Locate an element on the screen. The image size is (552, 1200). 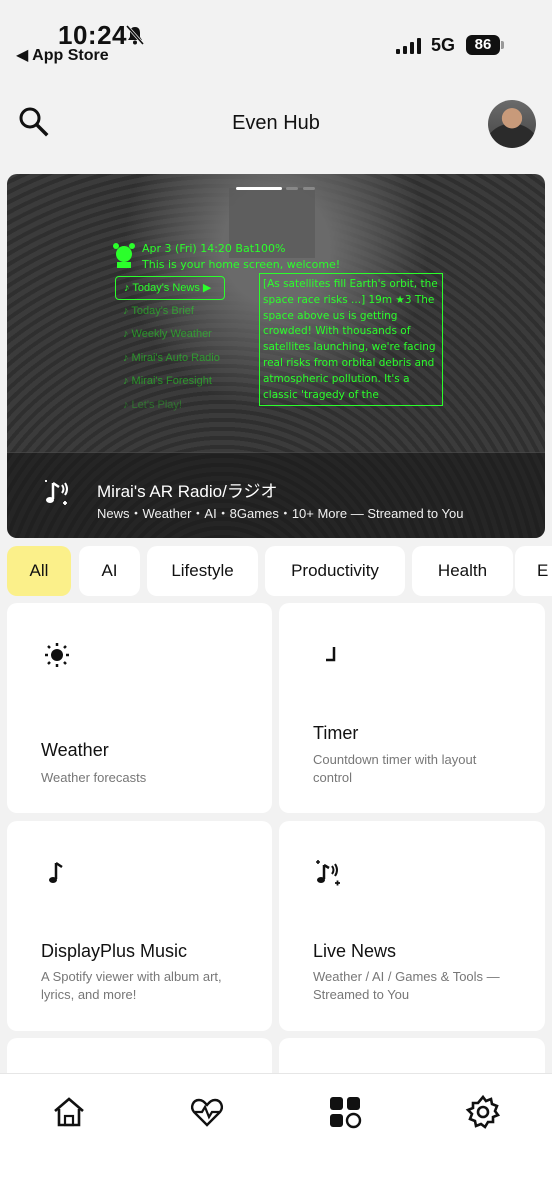
app-card-title: Weather is located at coordinates (75, 750).